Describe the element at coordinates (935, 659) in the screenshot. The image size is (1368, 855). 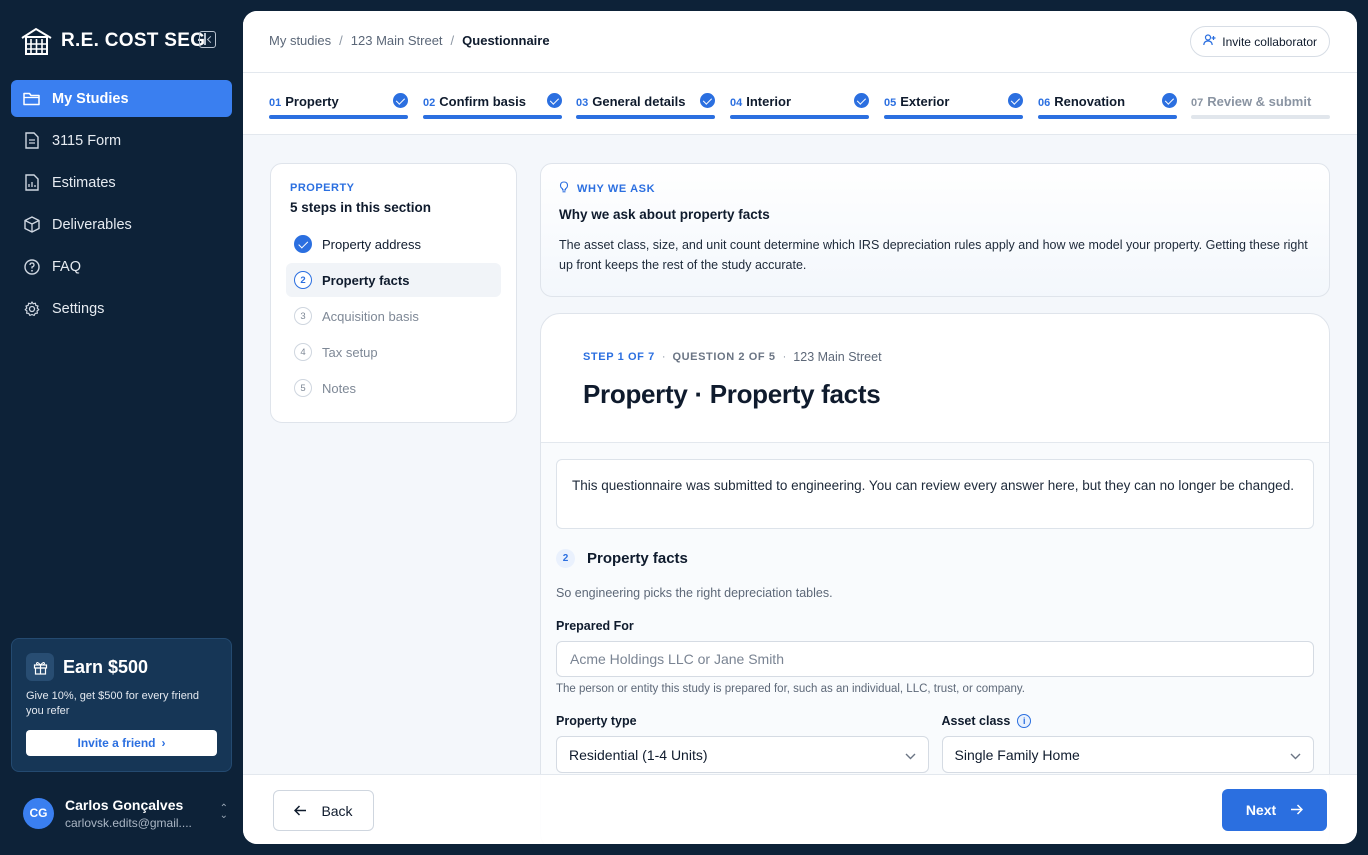
I see `prepared-for-input` at that location.